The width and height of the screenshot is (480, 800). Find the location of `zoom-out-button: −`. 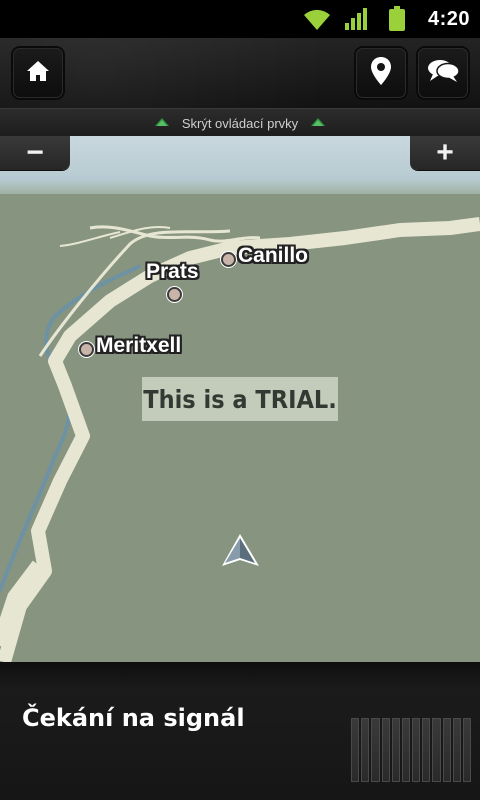

zoom-out-button: − is located at coordinates (35, 153).